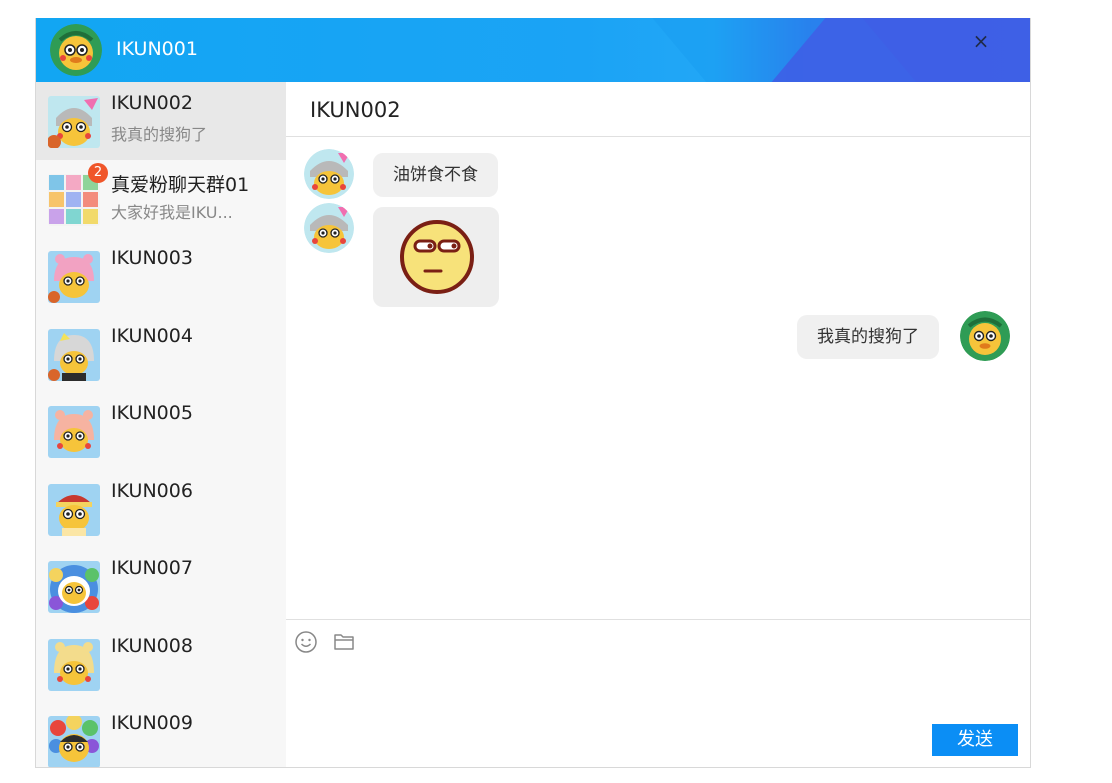 This screenshot has width=1112, height=783. What do you see at coordinates (161, 431) in the screenshot?
I see `contact-item-ikun005: IKUN005` at bounding box center [161, 431].